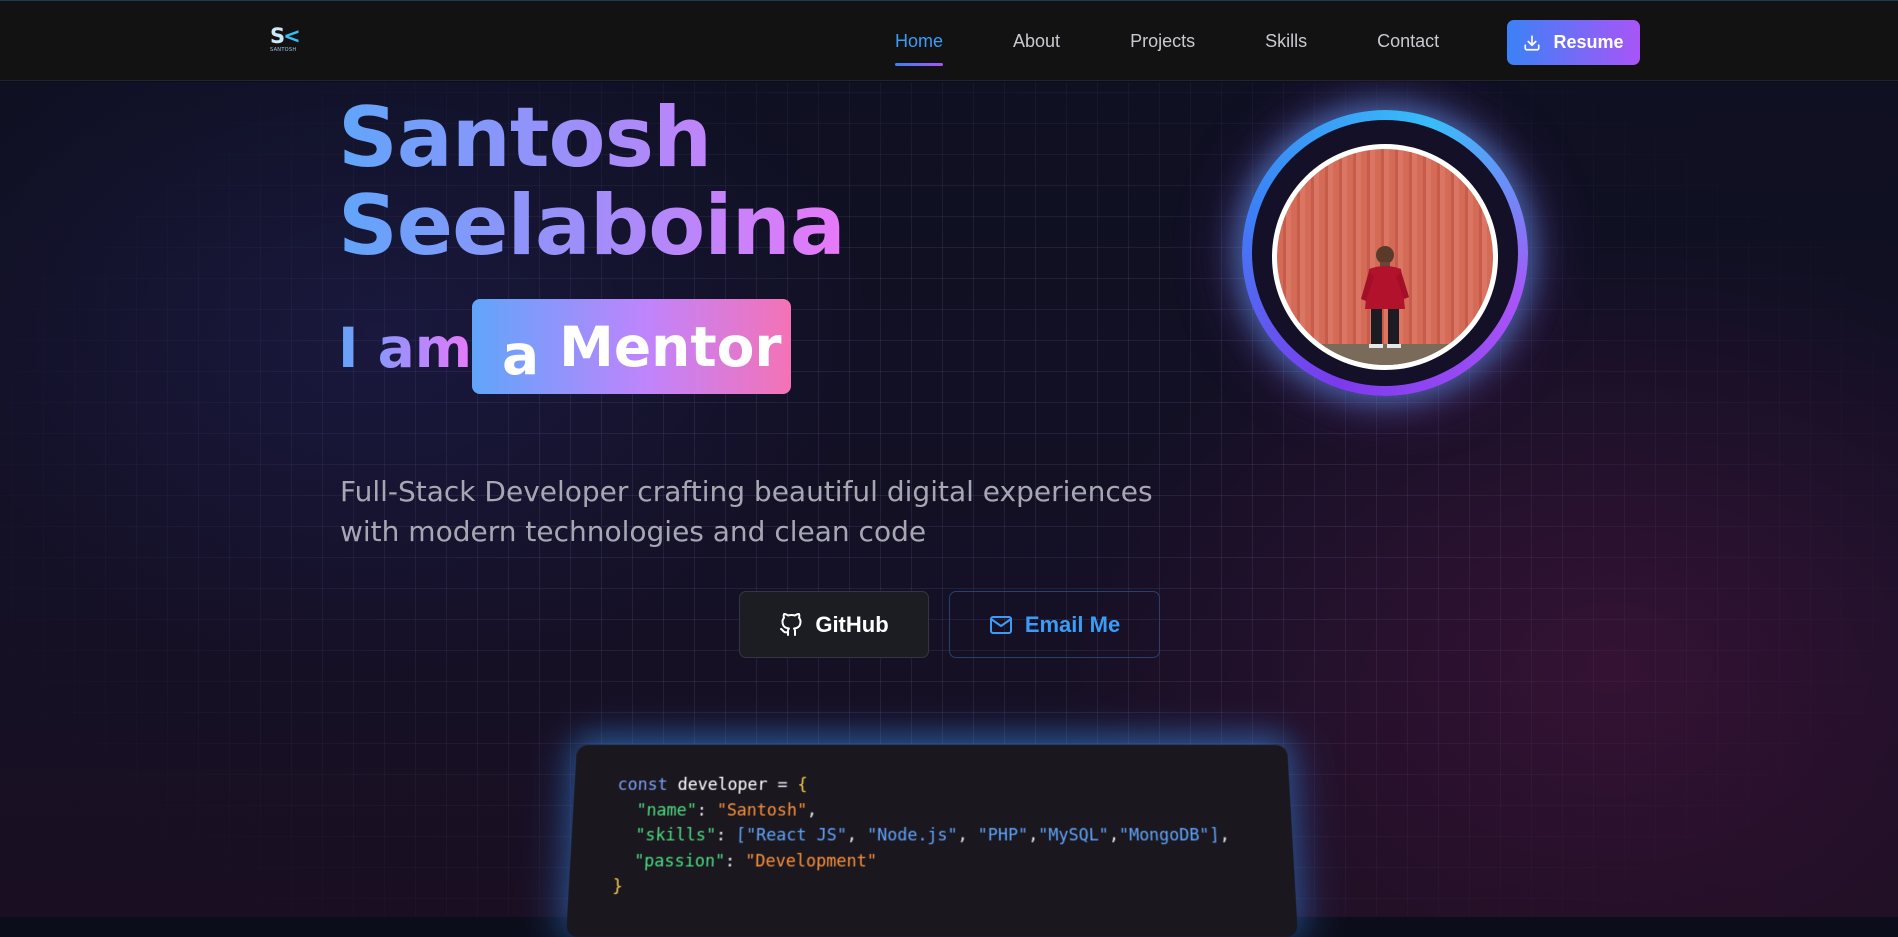  What do you see at coordinates (796, 836) in the screenshot?
I see `code-skill: "React JS"` at bounding box center [796, 836].